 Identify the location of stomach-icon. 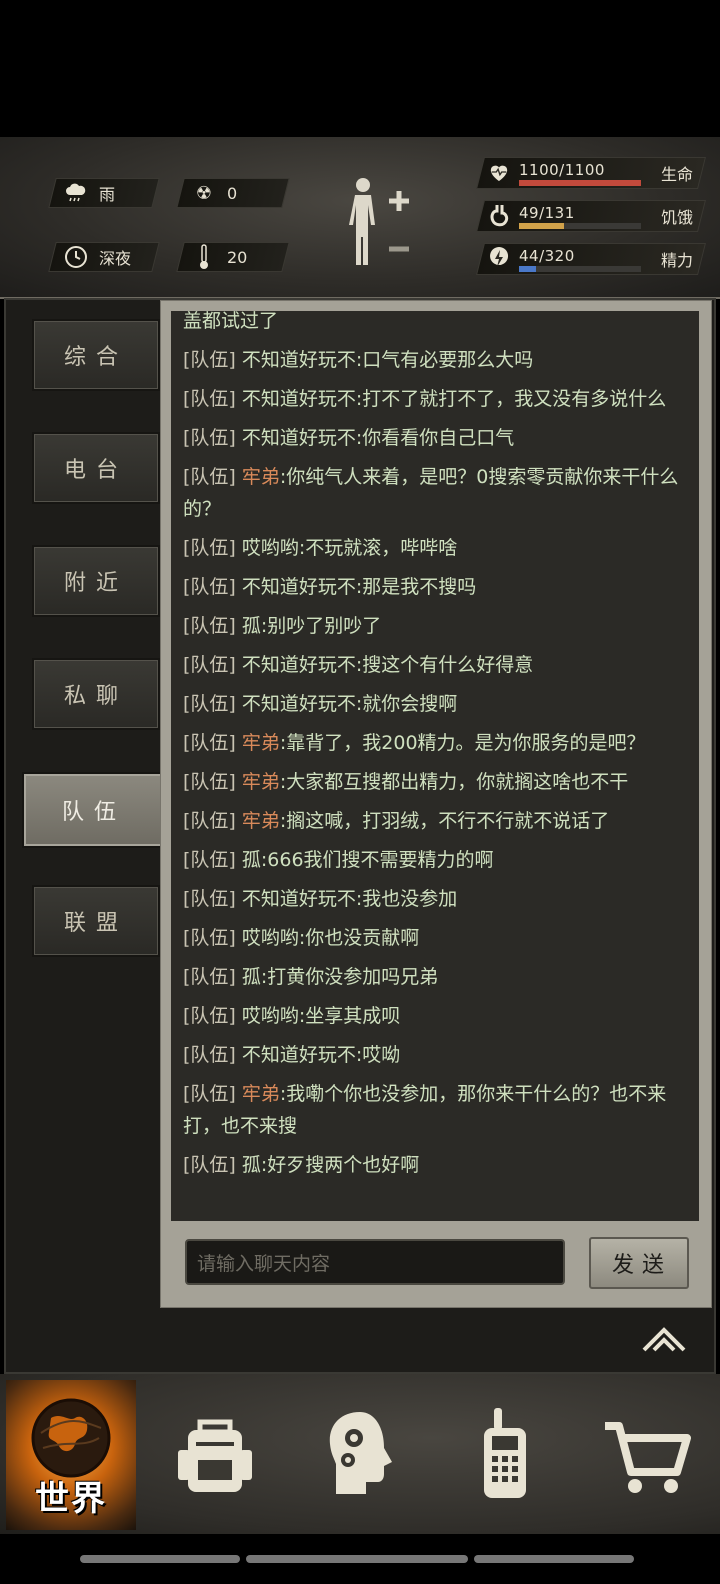
(499, 215).